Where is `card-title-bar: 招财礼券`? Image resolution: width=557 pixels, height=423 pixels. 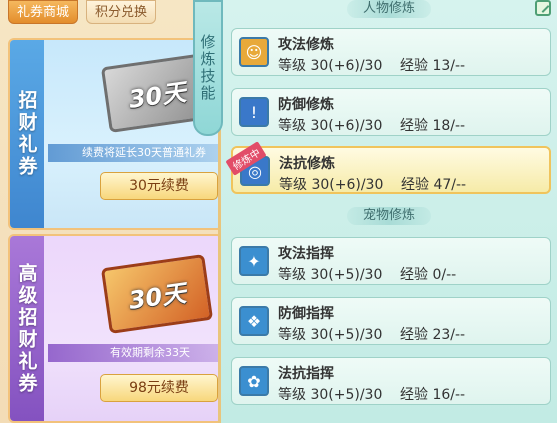
card-title-bar: 招财礼券 is located at coordinates (27, 134).